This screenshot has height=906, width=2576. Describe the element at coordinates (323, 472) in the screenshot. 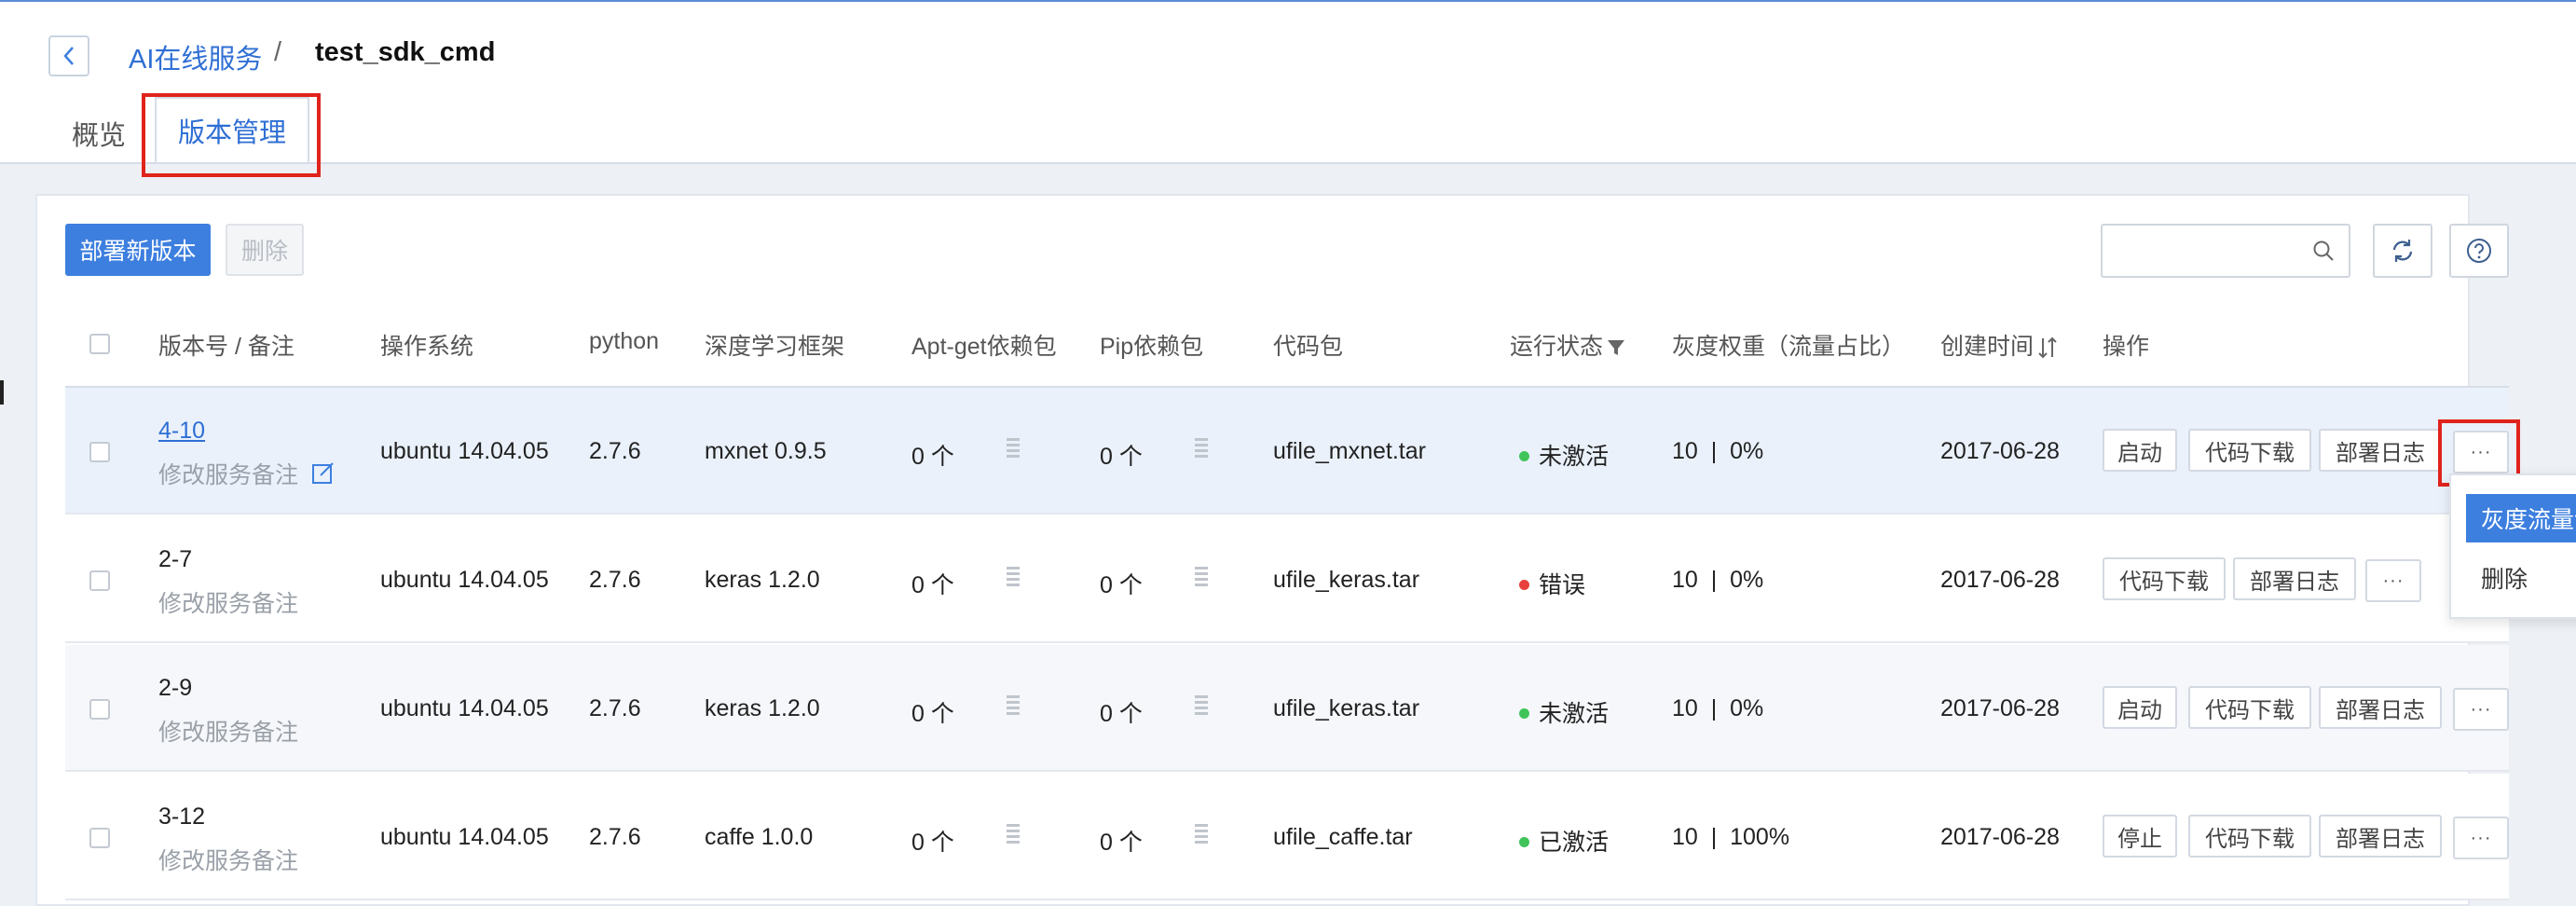

I see `edit-icon` at that location.